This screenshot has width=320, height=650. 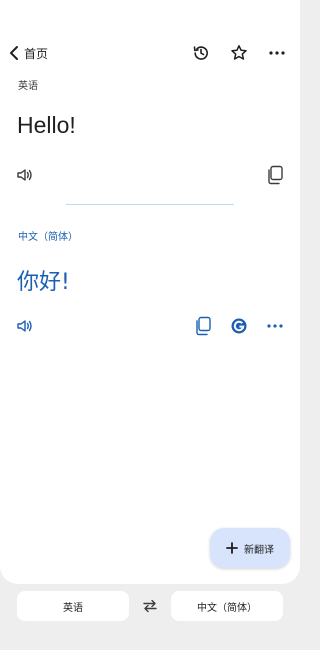 What do you see at coordinates (48, 237) in the screenshot?
I see `target-language-label: 中文（简体）` at bounding box center [48, 237].